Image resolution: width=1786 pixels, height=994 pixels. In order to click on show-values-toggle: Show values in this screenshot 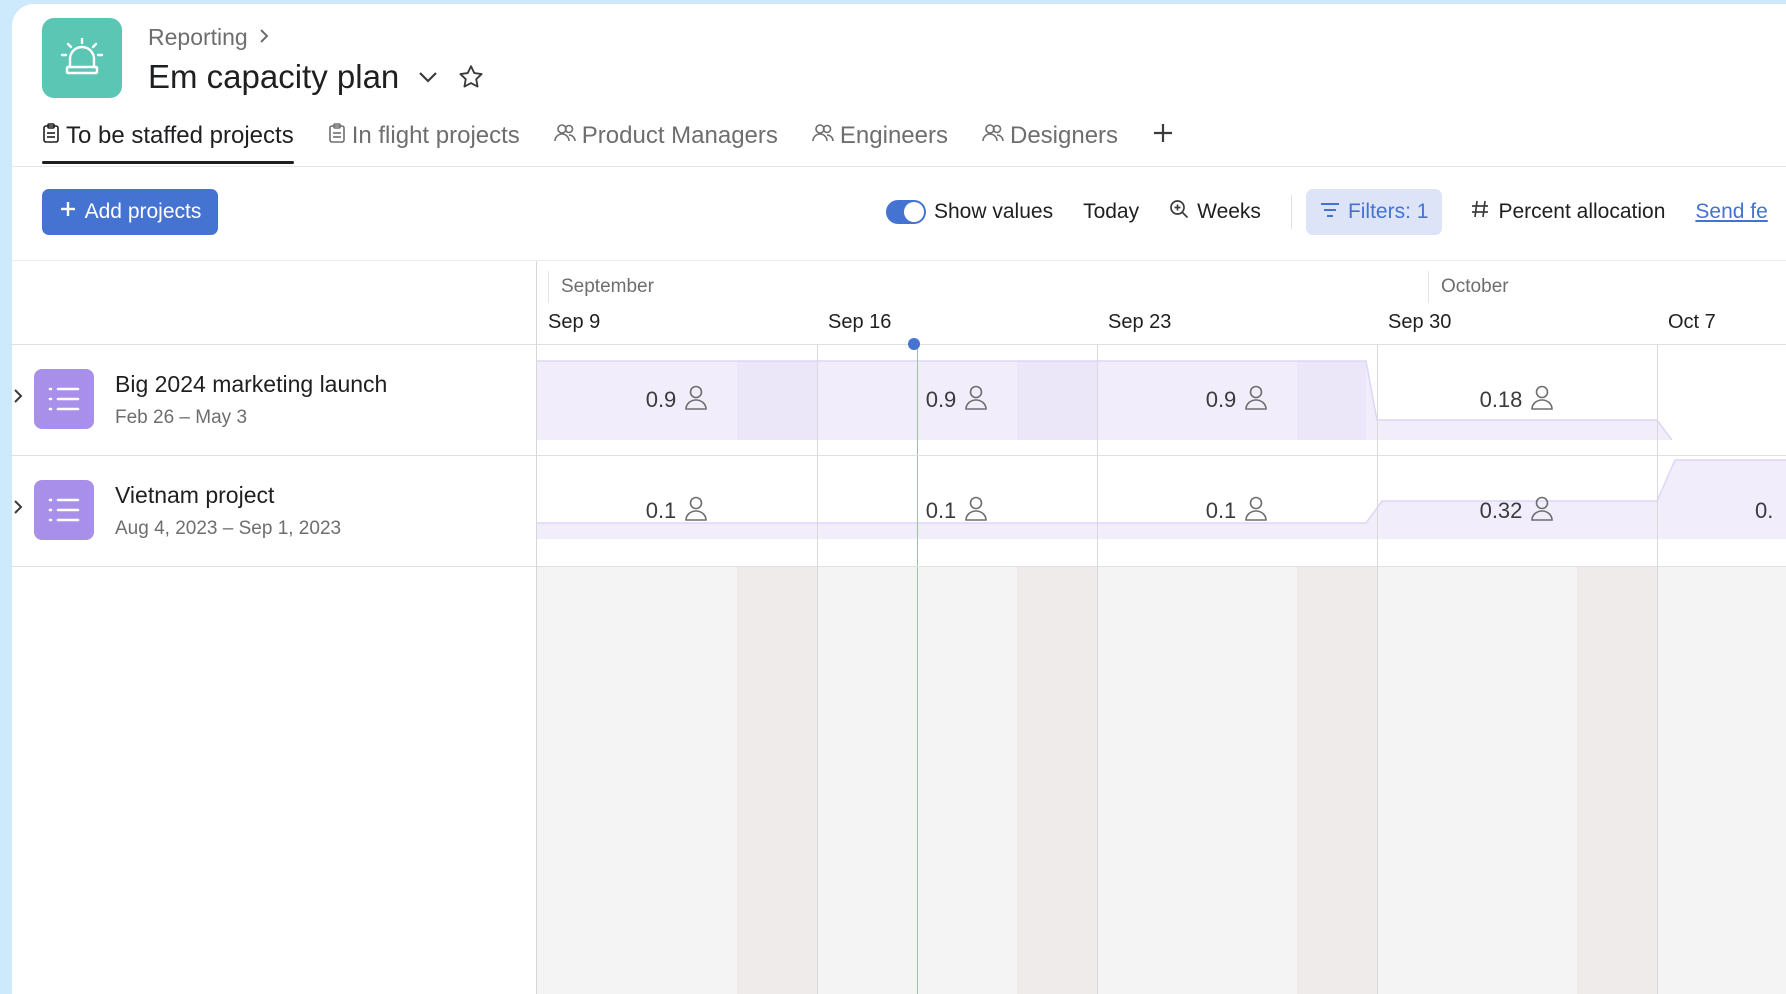, I will do `click(969, 212)`.